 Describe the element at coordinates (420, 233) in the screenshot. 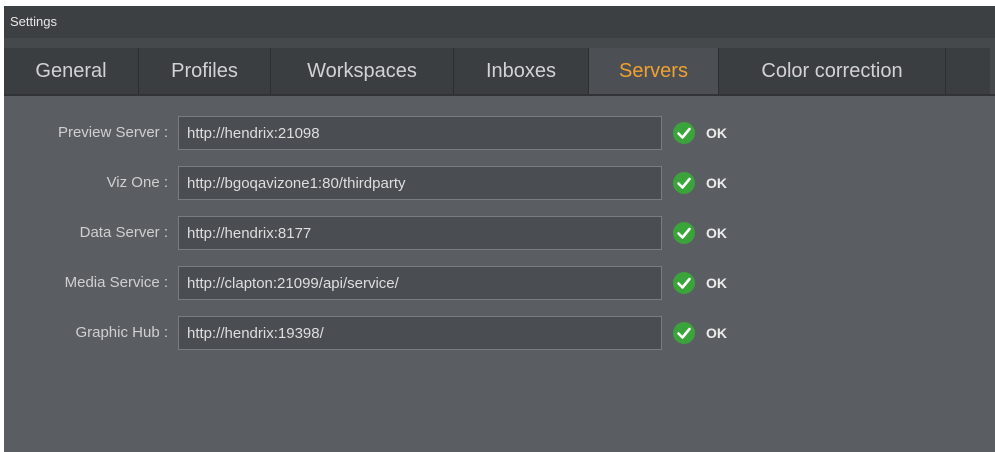

I see `data-server-field` at that location.